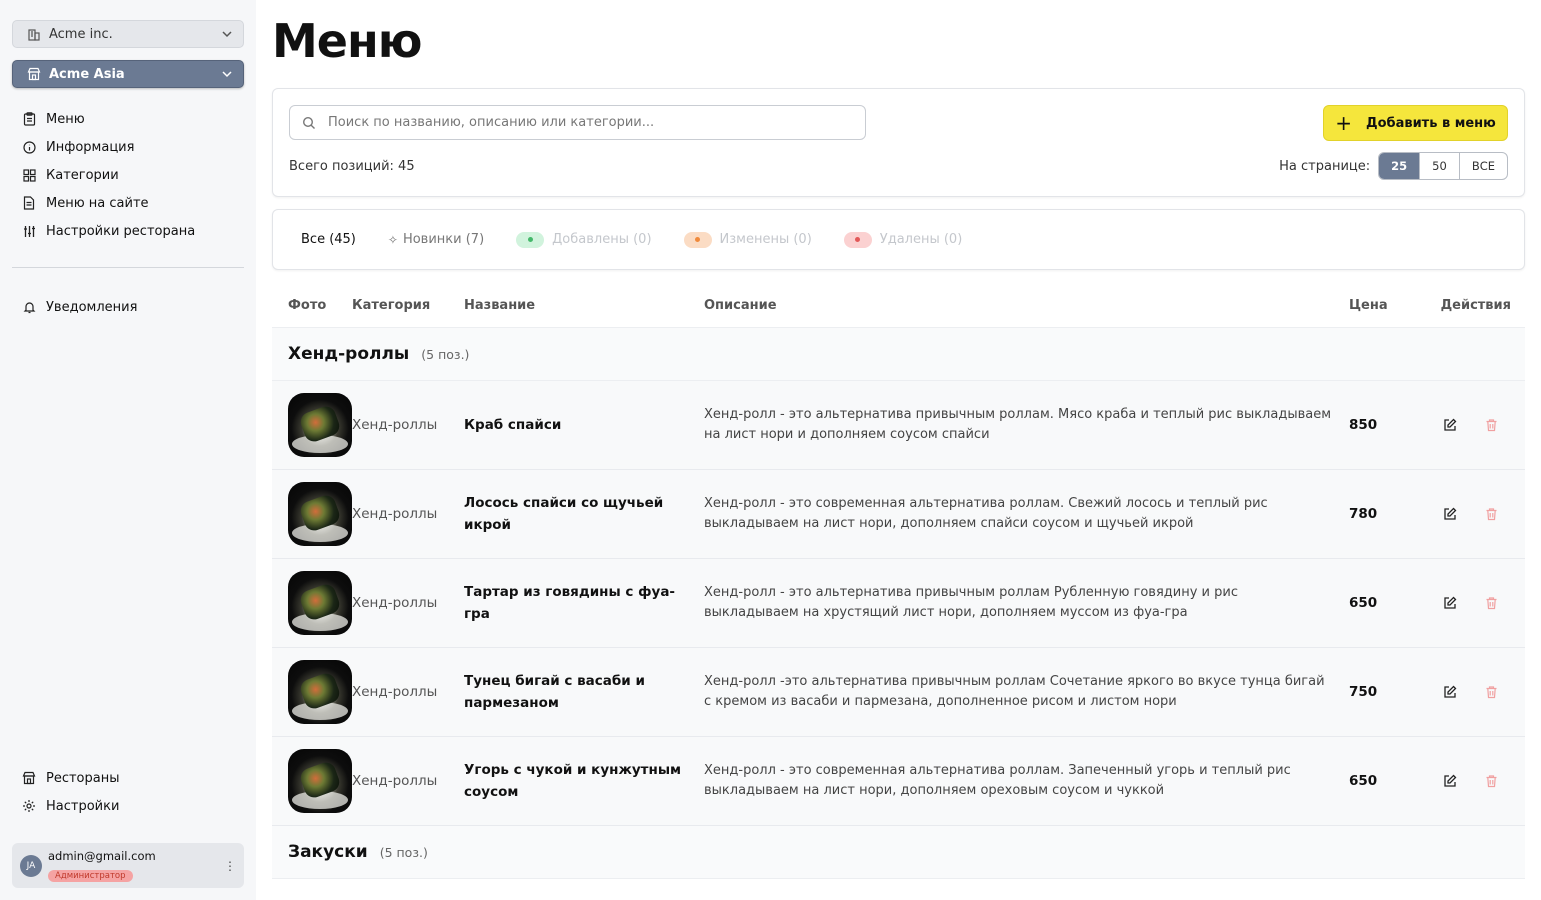 This screenshot has height=900, width=1541. I want to click on nav-item-label: Информация, so click(90, 147).